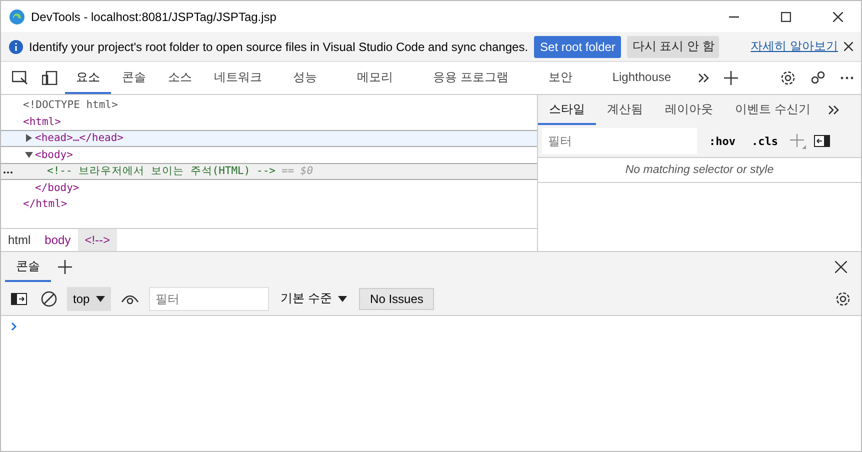 This screenshot has width=862, height=452. I want to click on sidebar-tab: 이벤트 수신기, so click(773, 110).